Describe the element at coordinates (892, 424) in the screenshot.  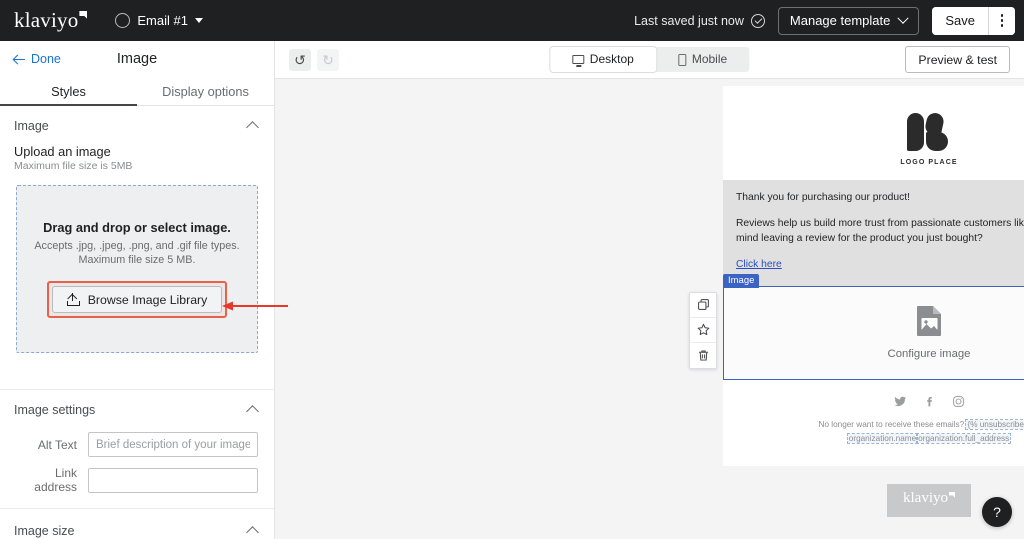
I see `unsubscribe-prefix: No longer want to receive these emails?` at that location.